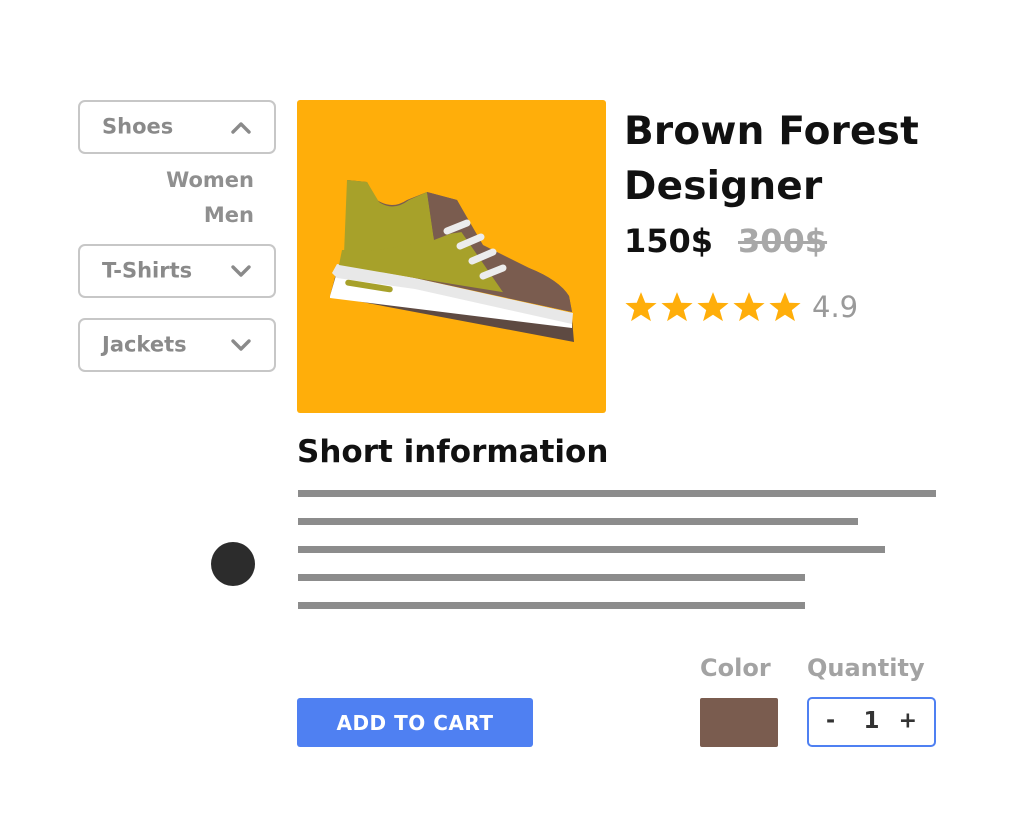 The image size is (1024, 820). Describe the element at coordinates (452, 261) in the screenshot. I see `sneaker-icon` at that location.